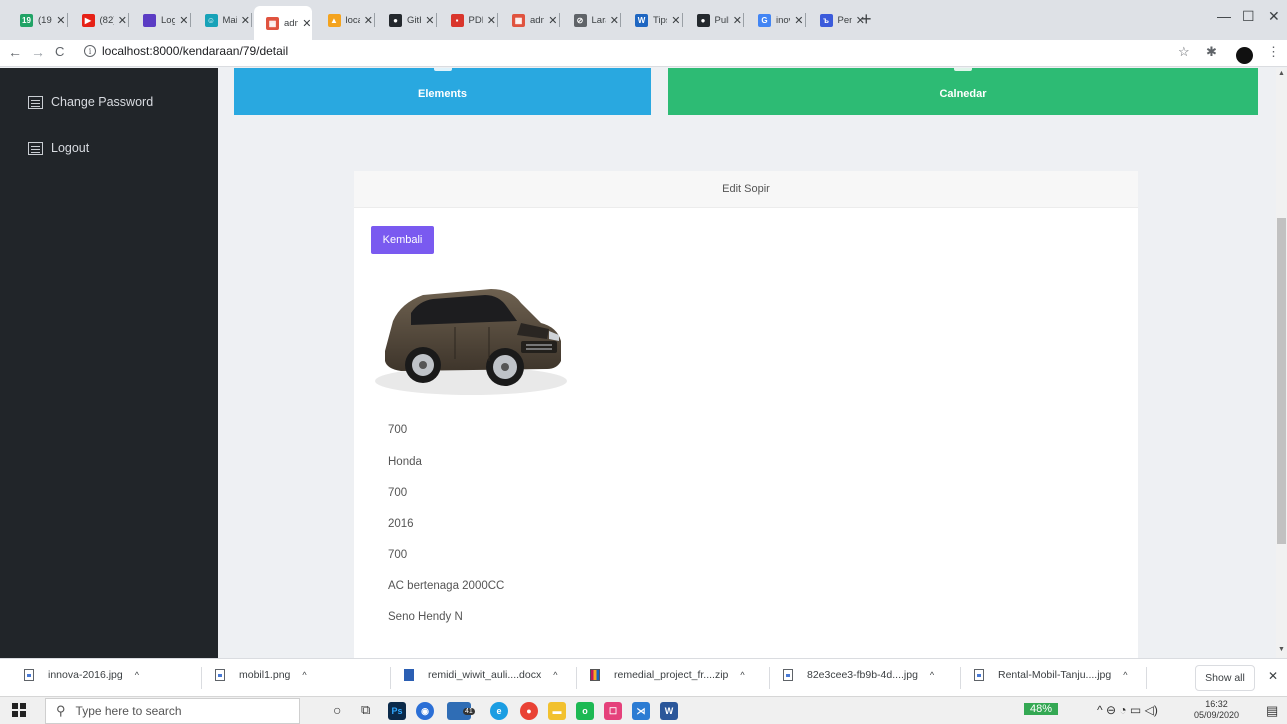 The image size is (1287, 724). I want to click on browser-tab: ▶ (82) L ✕, so click(98, 20).